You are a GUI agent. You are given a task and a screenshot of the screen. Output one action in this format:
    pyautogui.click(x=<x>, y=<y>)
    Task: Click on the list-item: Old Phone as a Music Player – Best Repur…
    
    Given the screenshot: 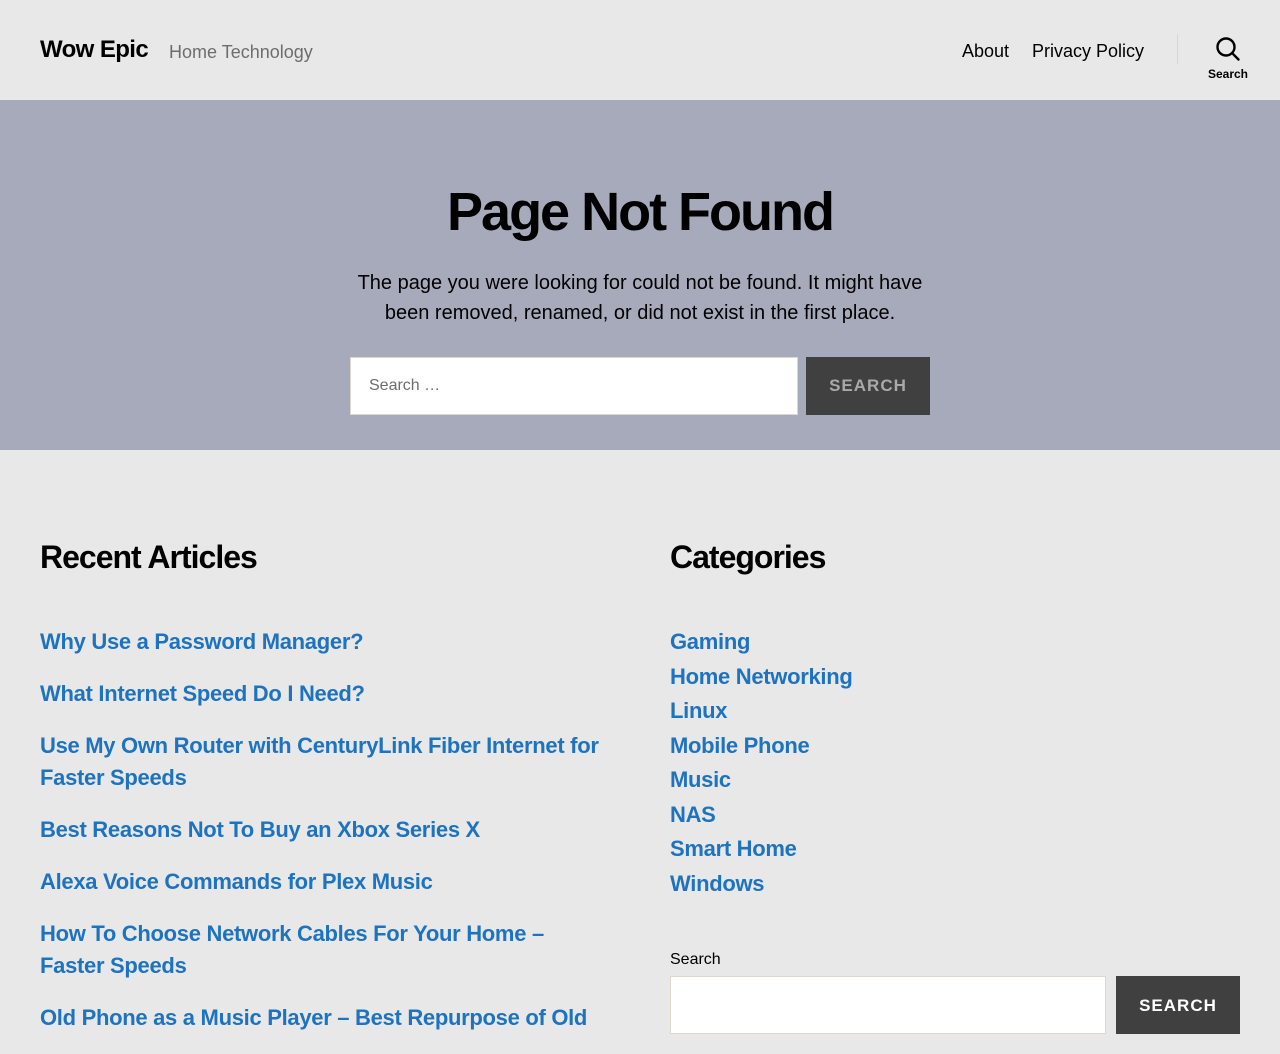 What is the action you would take?
    pyautogui.click(x=320, y=1018)
    